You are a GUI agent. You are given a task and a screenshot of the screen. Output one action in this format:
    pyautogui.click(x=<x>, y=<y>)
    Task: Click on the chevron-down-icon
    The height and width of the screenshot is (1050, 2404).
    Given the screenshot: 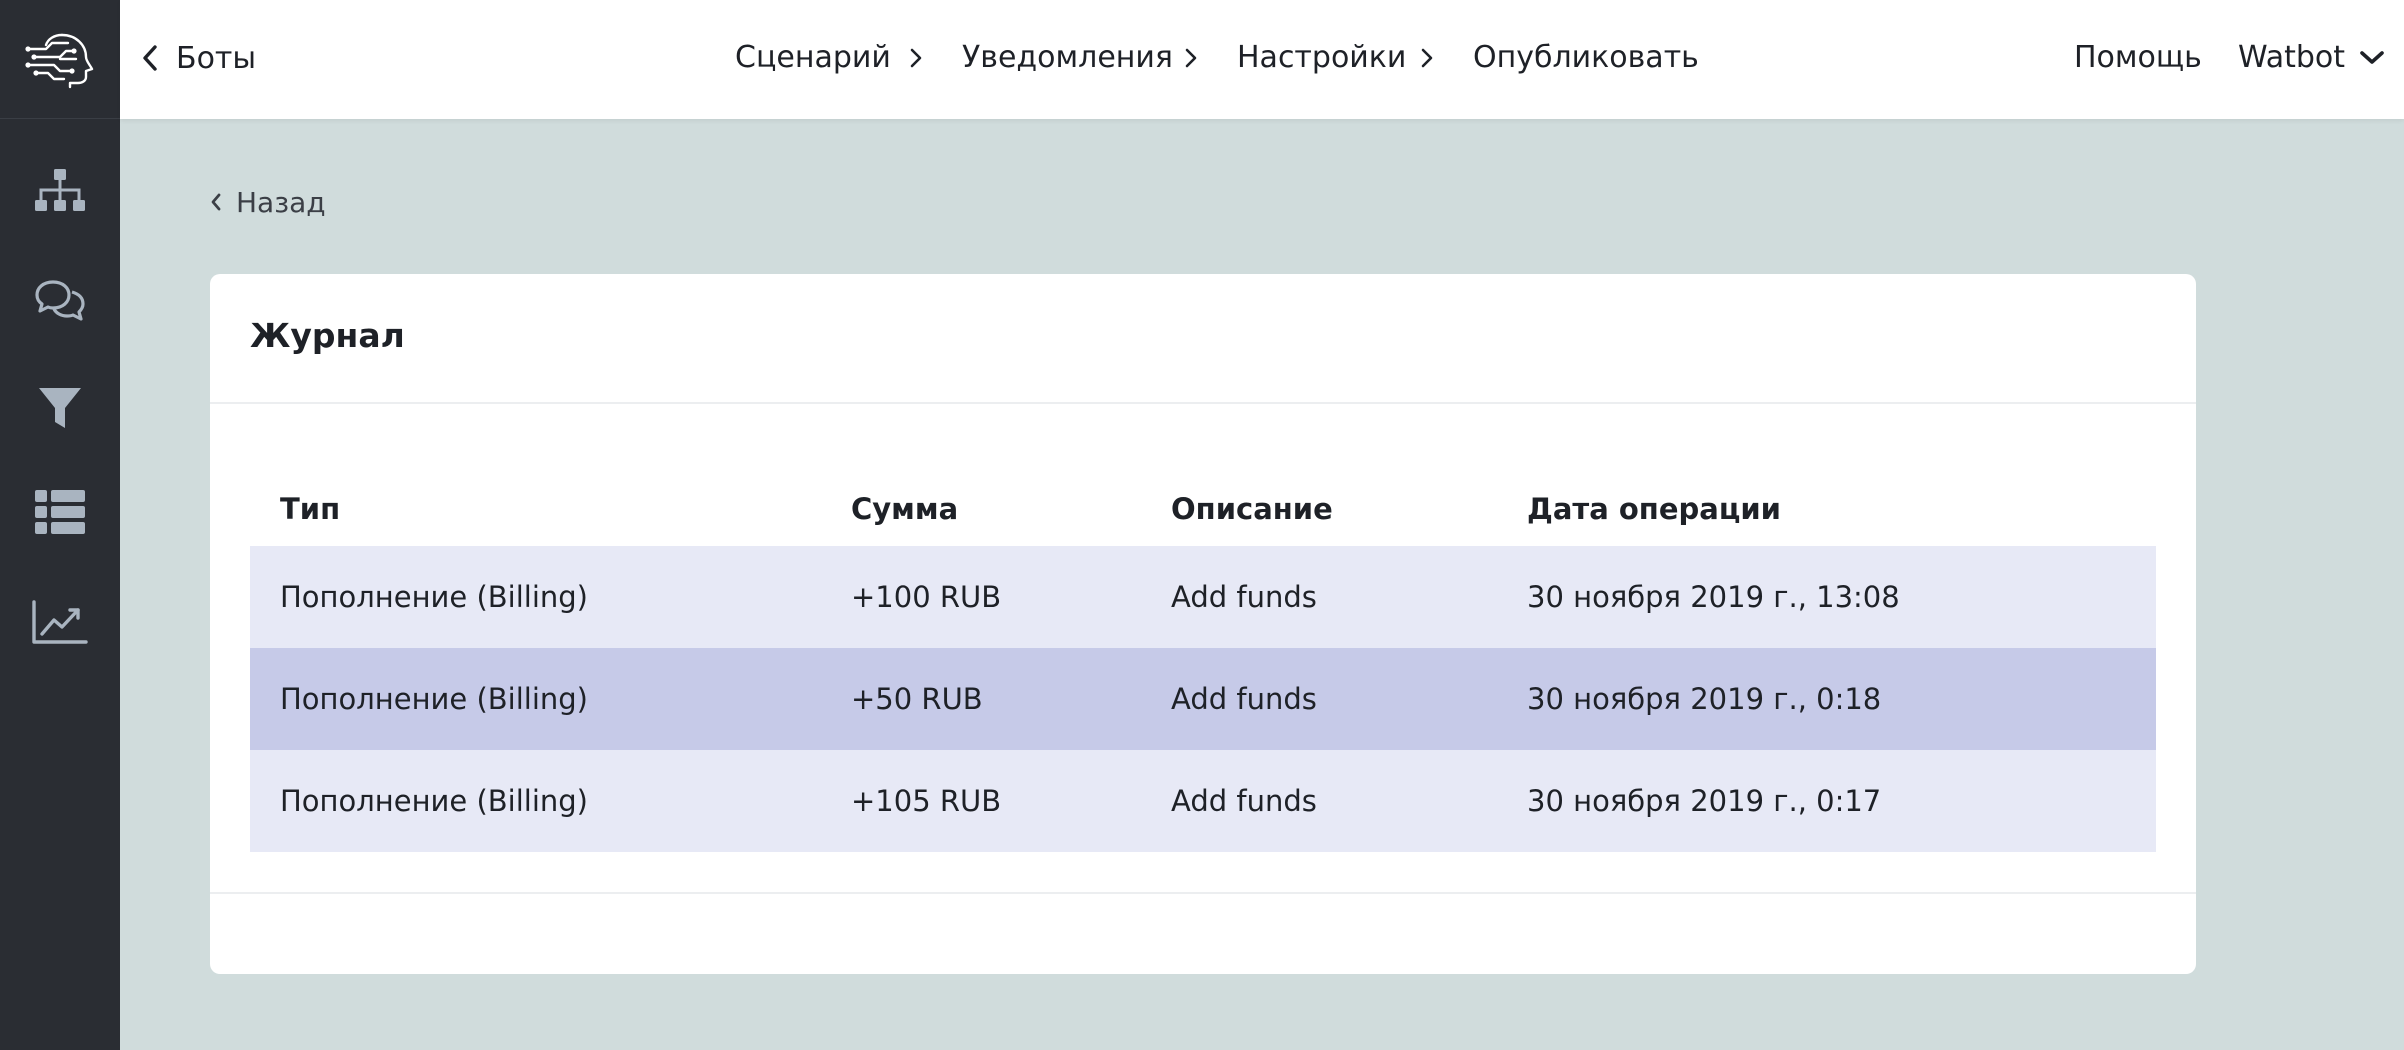 What is the action you would take?
    pyautogui.click(x=2372, y=57)
    